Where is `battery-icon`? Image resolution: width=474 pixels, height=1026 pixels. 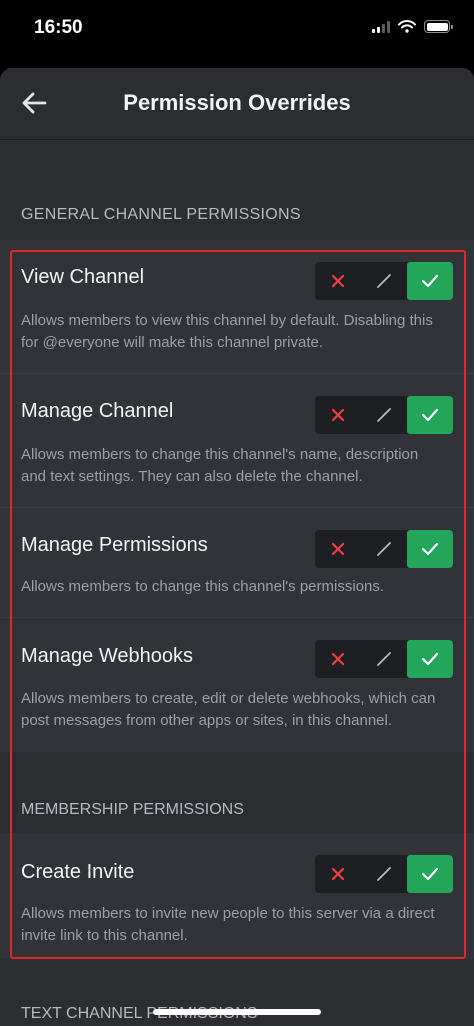 battery-icon is located at coordinates (438, 26).